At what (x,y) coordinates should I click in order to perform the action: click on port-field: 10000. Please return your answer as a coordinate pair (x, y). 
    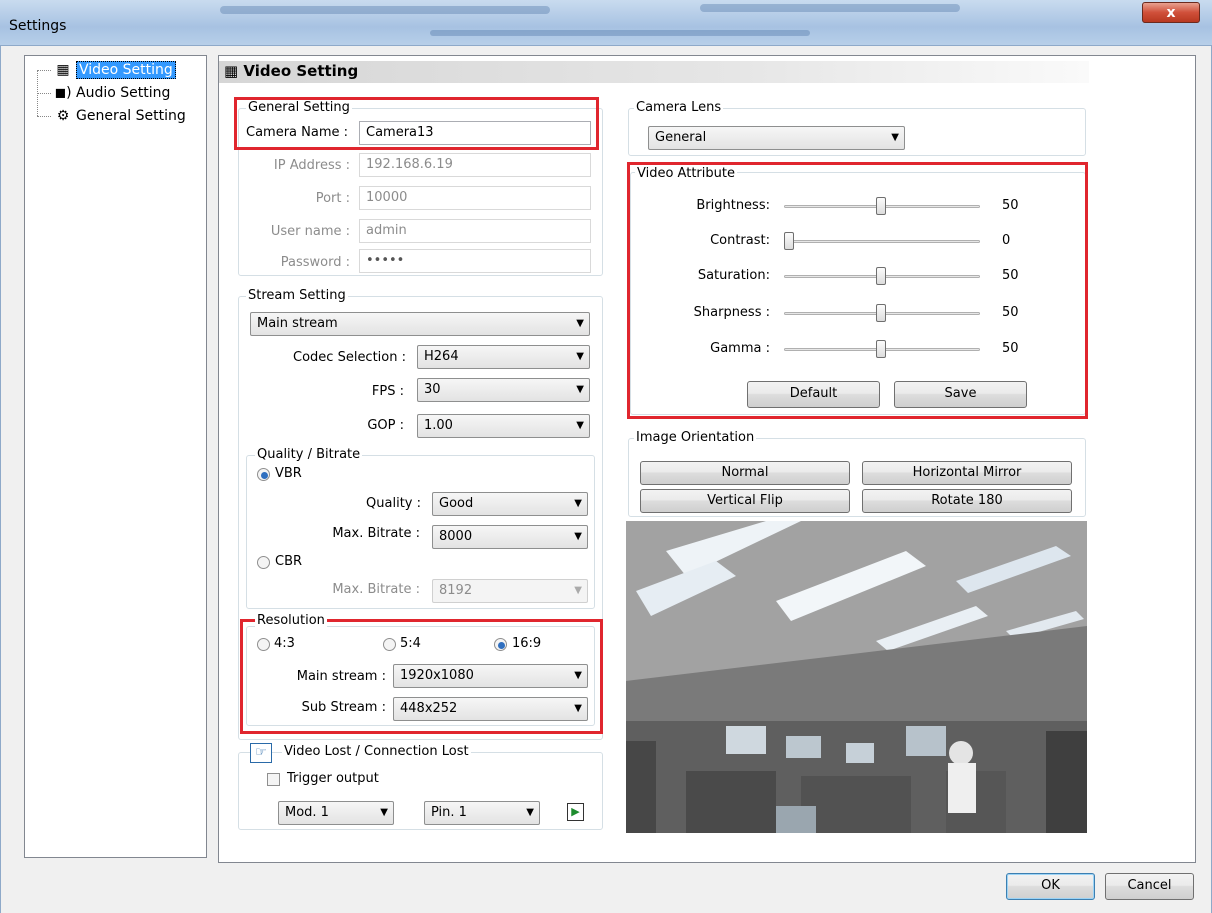
    Looking at the image, I should click on (475, 198).